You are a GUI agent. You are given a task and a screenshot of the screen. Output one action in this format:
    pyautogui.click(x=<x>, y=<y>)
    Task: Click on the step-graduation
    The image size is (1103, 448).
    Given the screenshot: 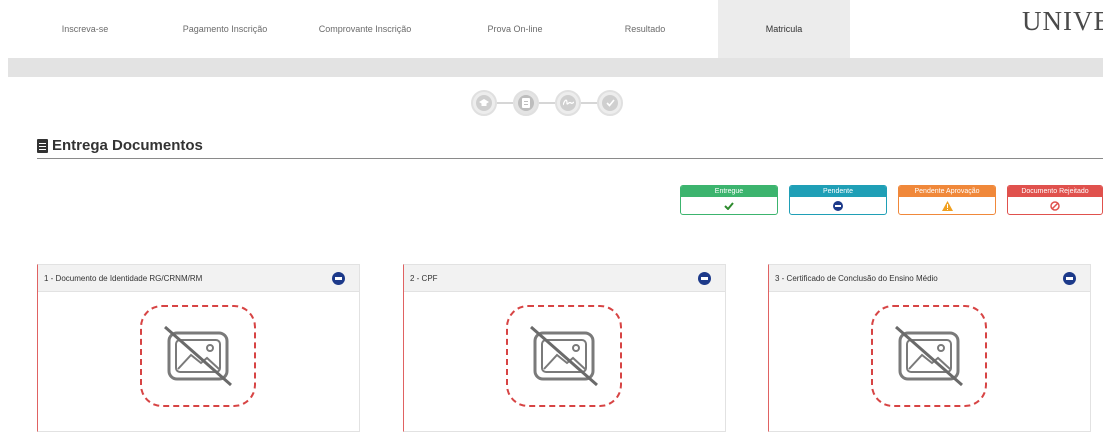 What is the action you would take?
    pyautogui.click(x=484, y=103)
    